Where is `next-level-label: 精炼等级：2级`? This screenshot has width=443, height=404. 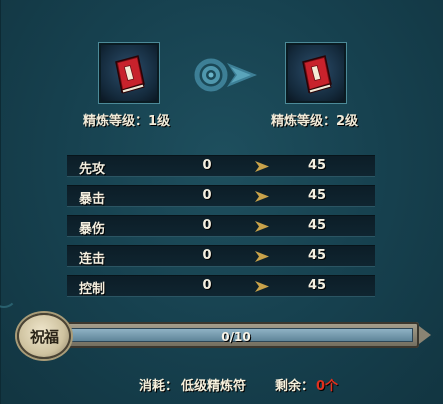
next-level-label: 精炼等级：2级 is located at coordinates (315, 121).